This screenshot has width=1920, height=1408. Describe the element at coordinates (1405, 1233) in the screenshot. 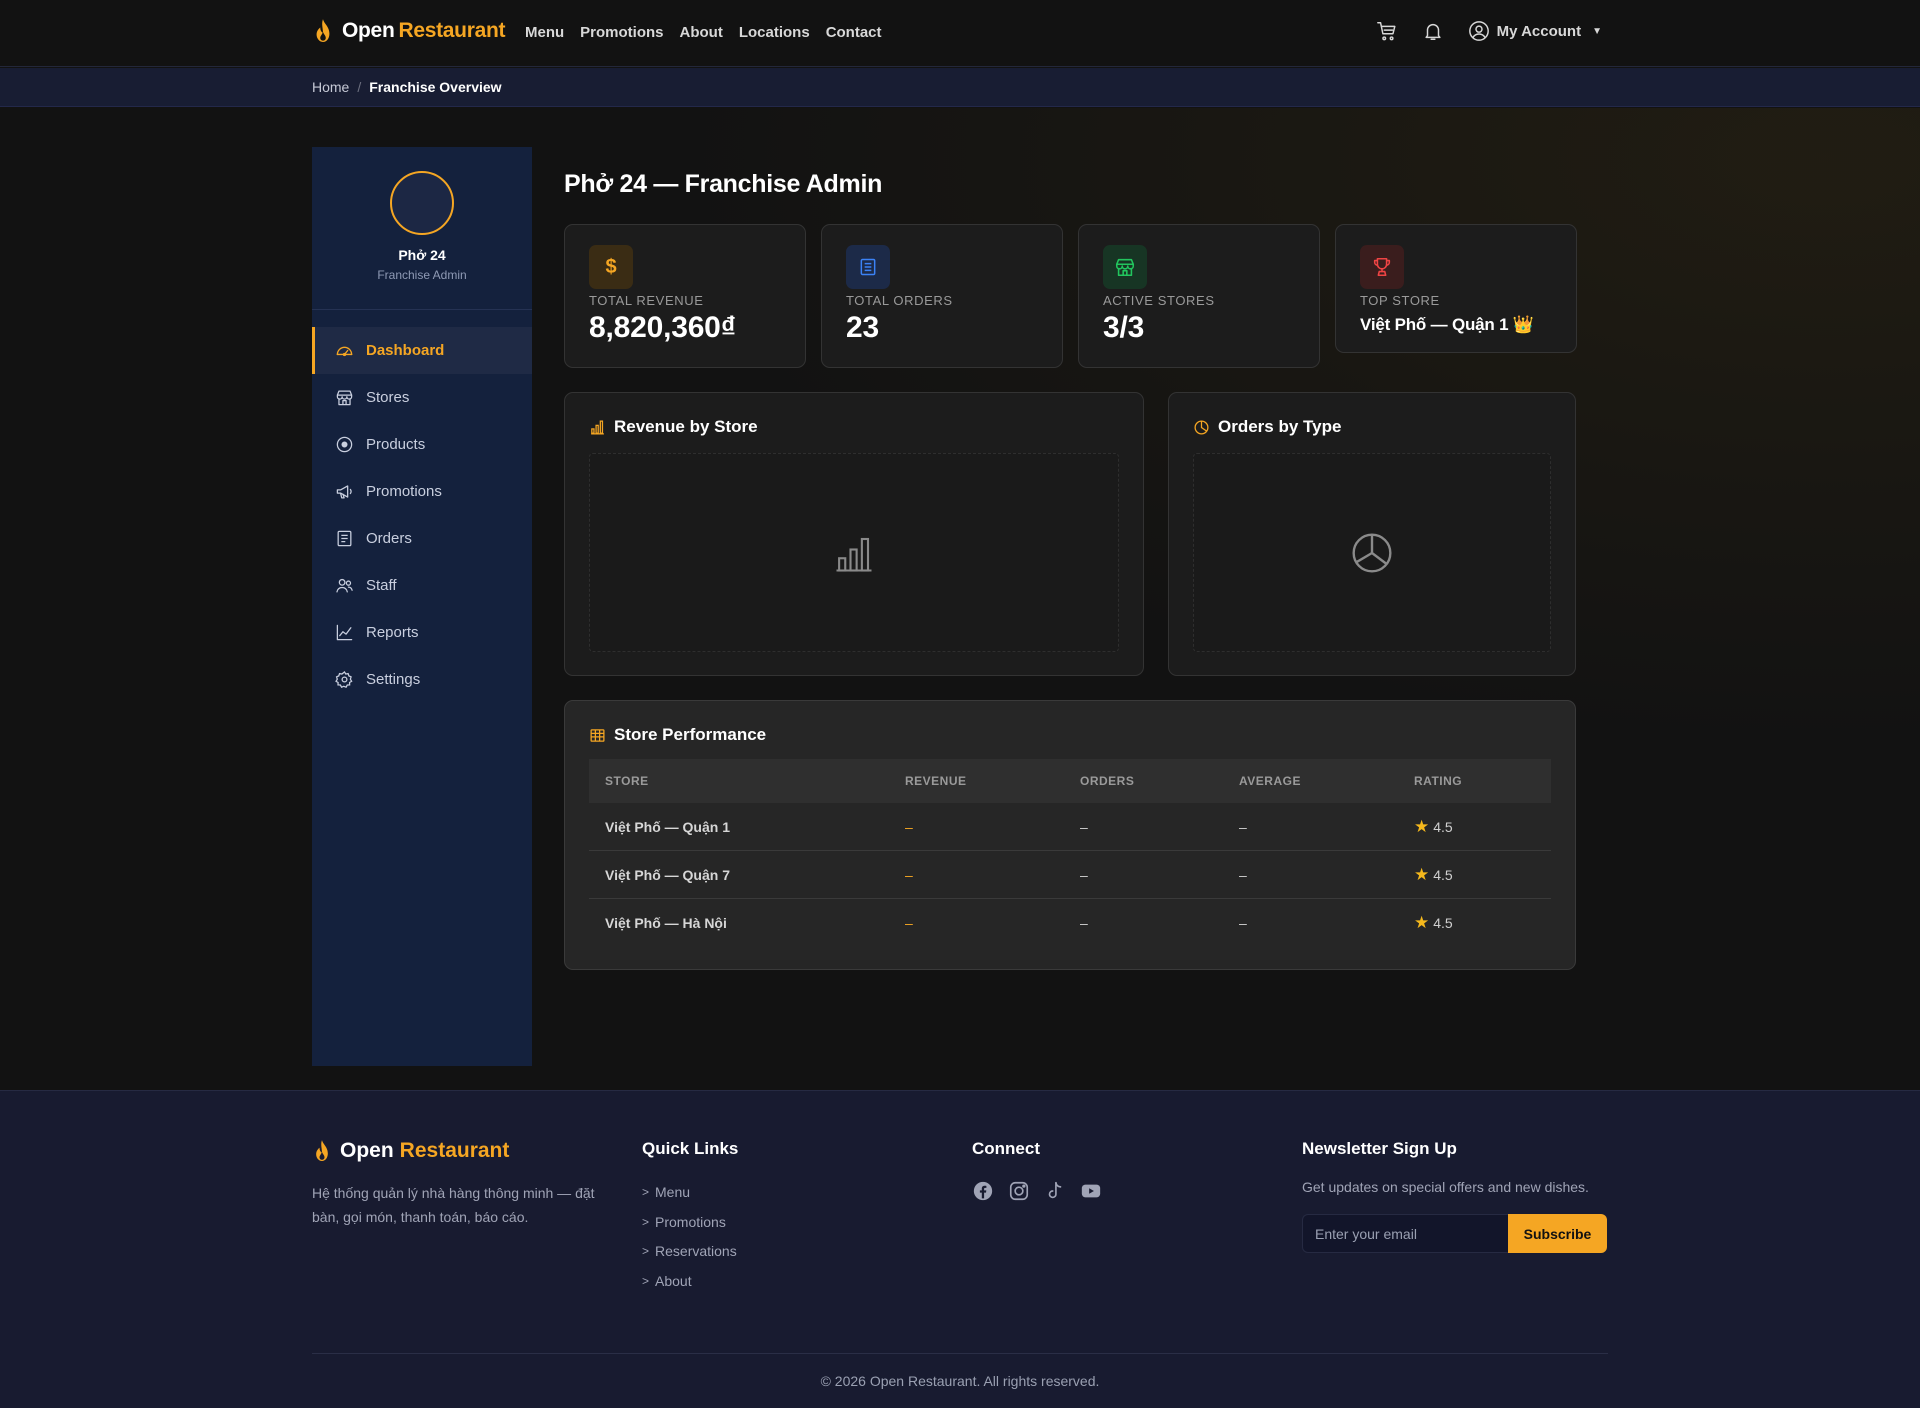

I see `email-field` at that location.